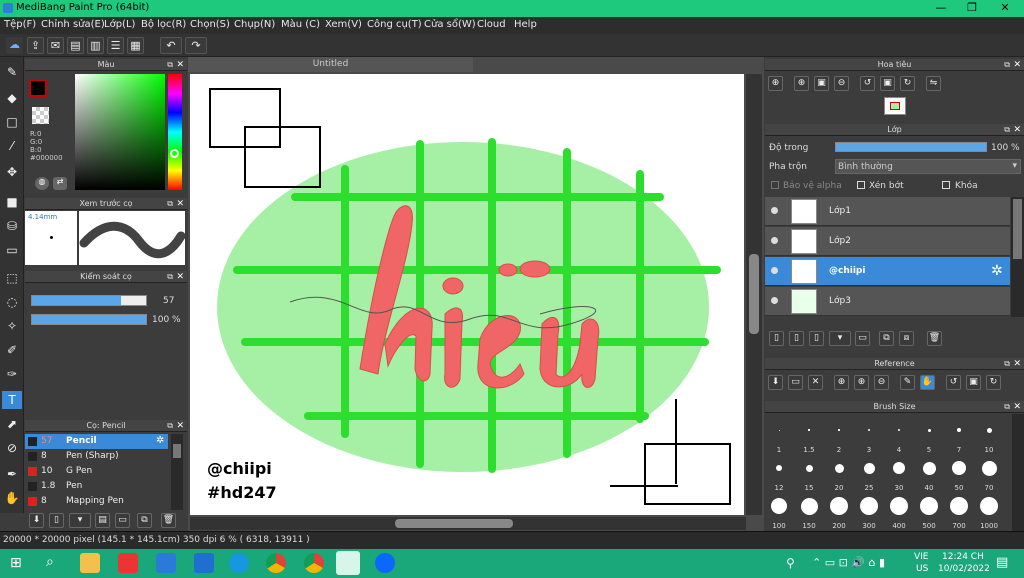 The width and height of the screenshot is (1024, 578). What do you see at coordinates (906, 338) in the screenshot?
I see `merge-down-icon: ⧈` at bounding box center [906, 338].